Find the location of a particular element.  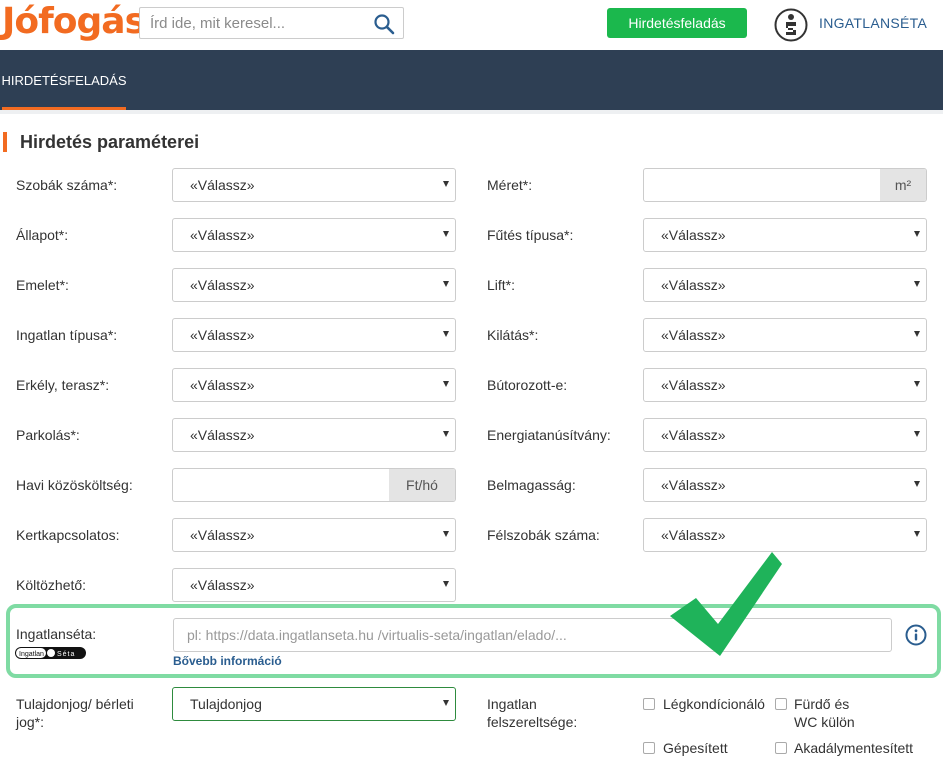

unit-addon: Ft/hó is located at coordinates (422, 485).